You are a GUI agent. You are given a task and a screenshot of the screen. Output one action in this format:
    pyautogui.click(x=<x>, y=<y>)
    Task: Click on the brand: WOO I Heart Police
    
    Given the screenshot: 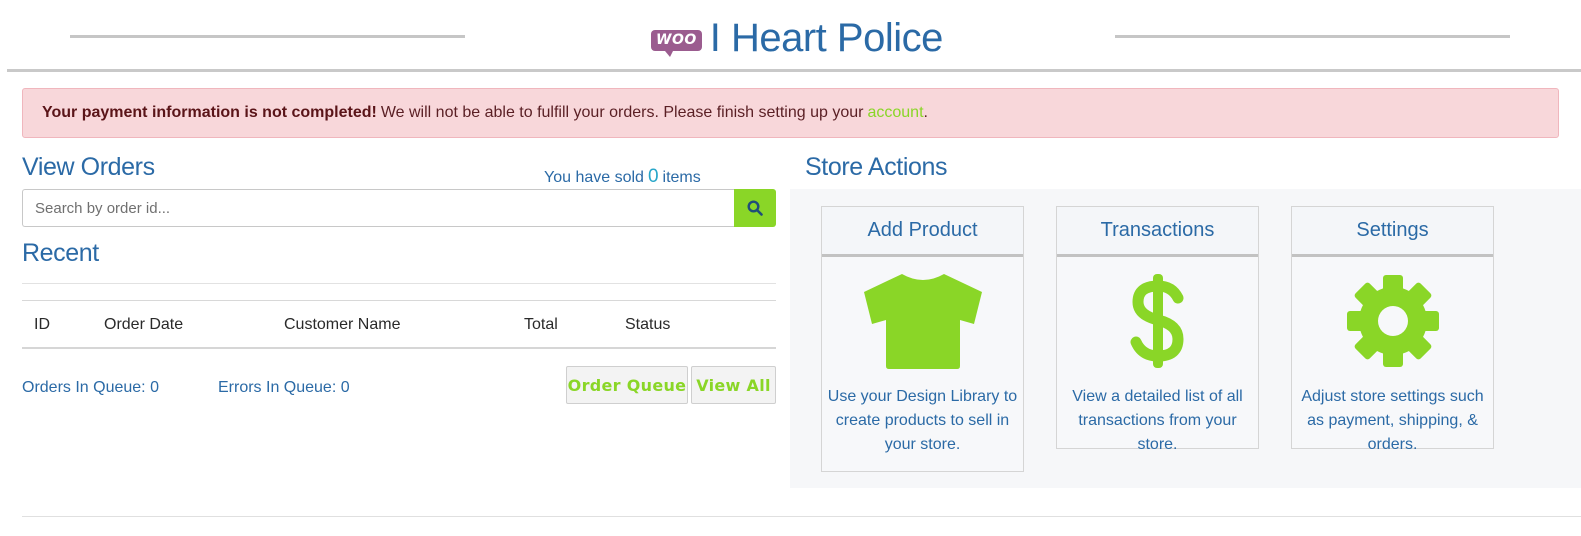 What is the action you would take?
    pyautogui.click(x=797, y=38)
    